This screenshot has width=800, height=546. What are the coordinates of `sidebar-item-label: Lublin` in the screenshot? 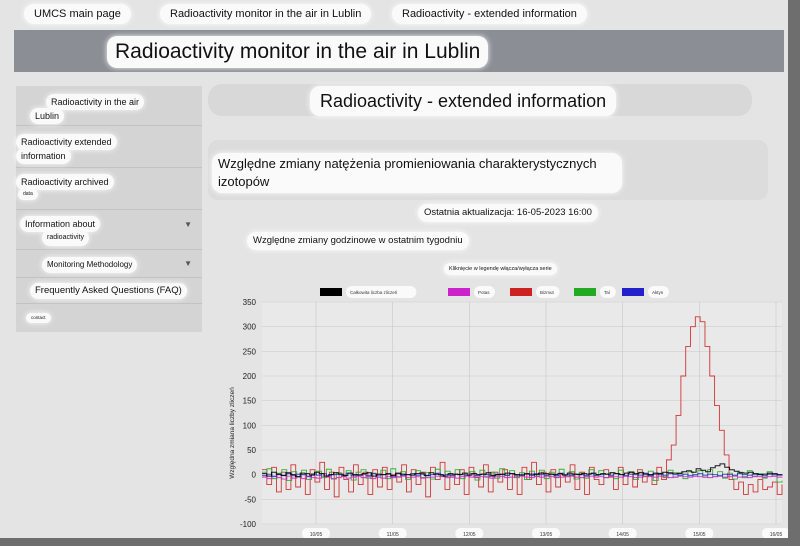 It's located at (47, 116).